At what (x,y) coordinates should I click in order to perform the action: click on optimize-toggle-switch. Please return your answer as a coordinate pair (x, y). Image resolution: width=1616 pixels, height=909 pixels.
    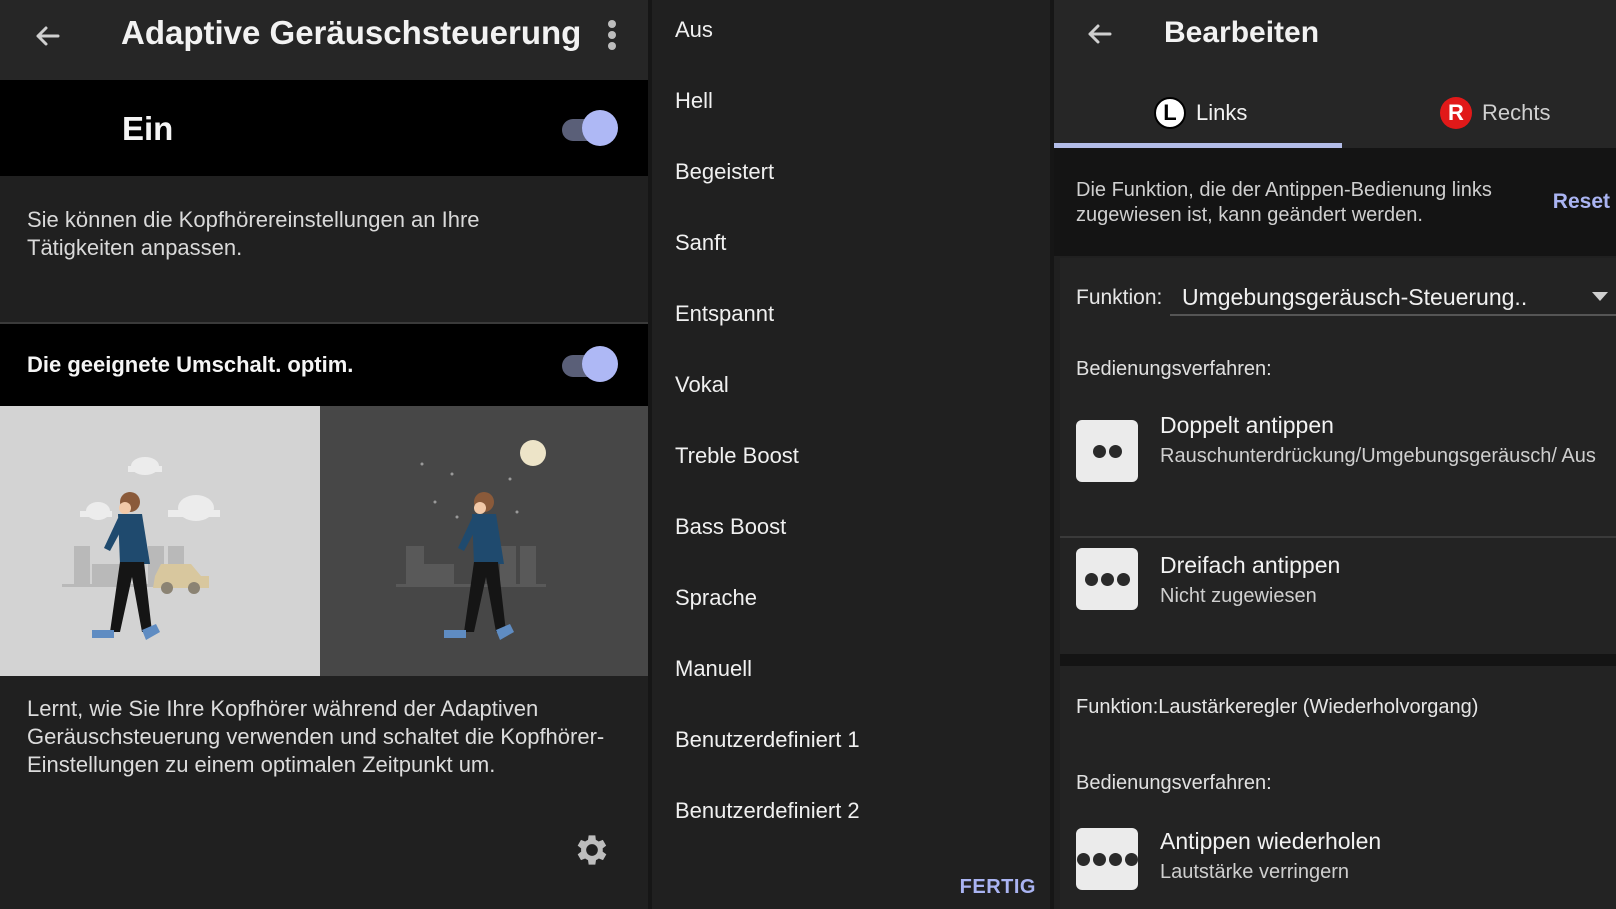
    Looking at the image, I should click on (589, 364).